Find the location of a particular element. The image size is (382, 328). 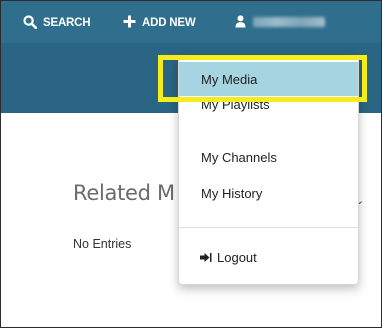

add-new-button: ADD NEW is located at coordinates (159, 23).